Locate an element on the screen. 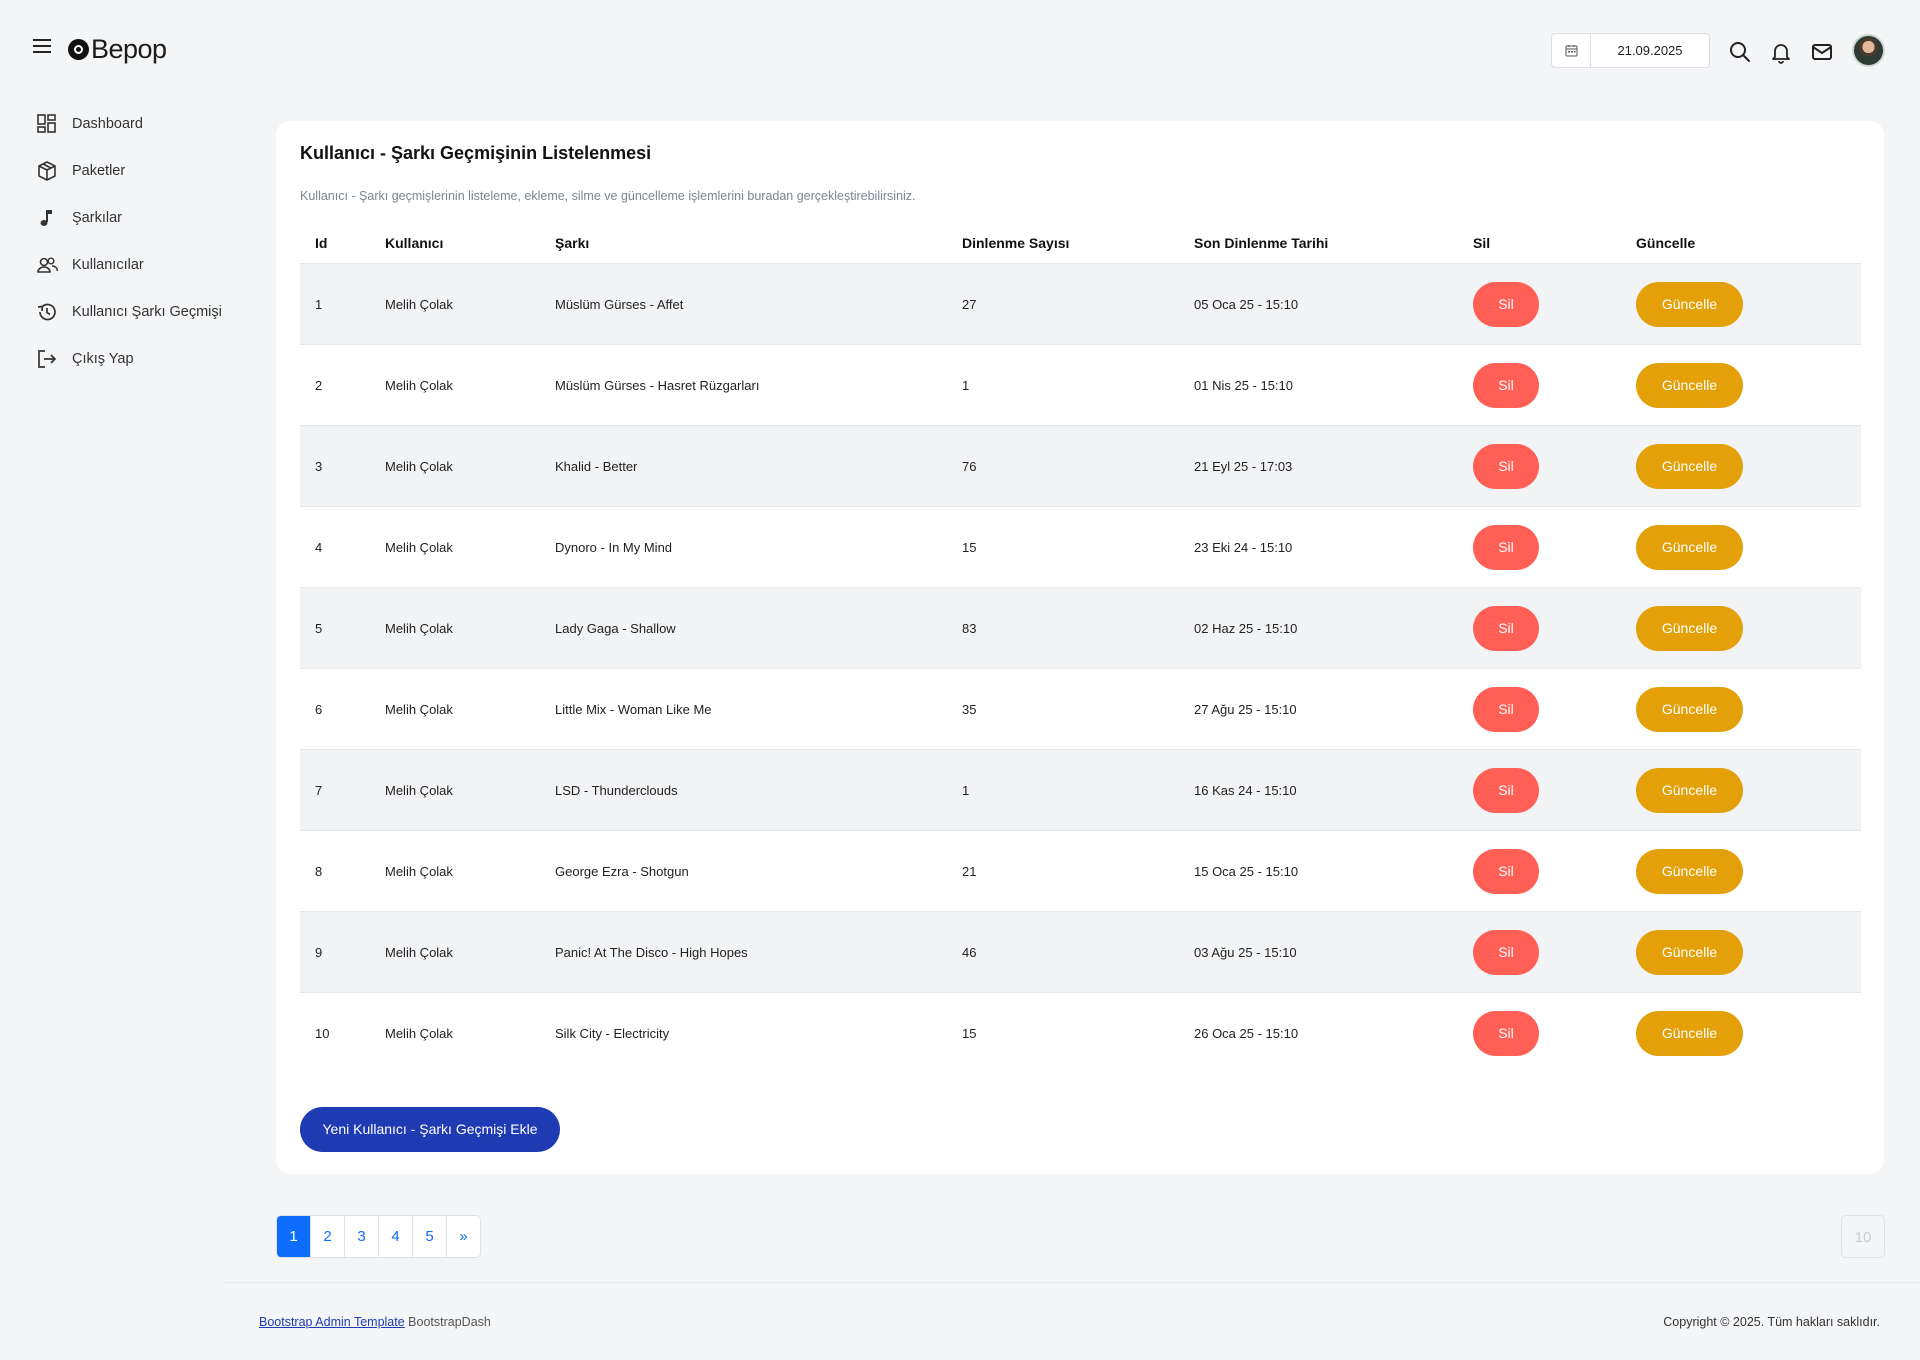 This screenshot has height=1360, width=1920. cell-id: 6 is located at coordinates (335, 709).